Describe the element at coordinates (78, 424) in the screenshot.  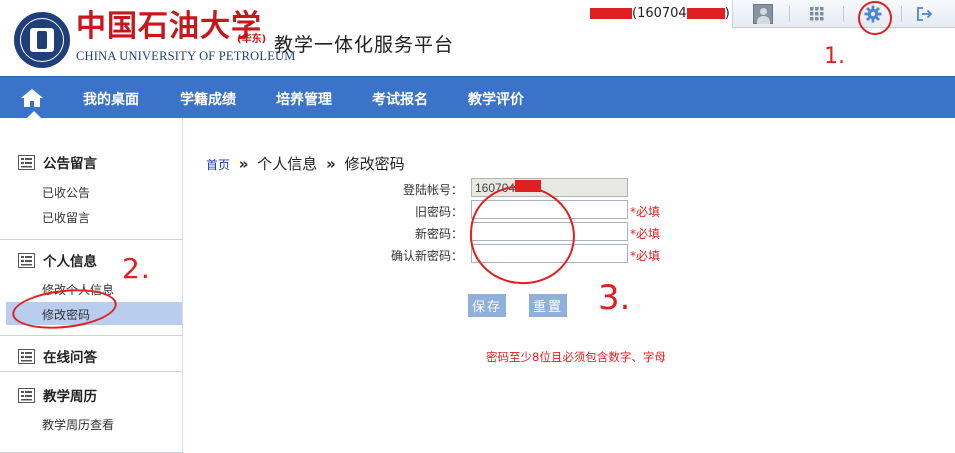
I see `sidebar-link-view-calendar: 教学周历查看` at that location.